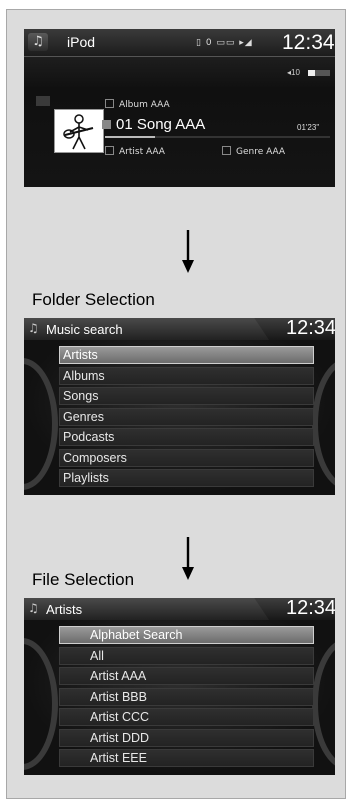 Image resolution: width=354 pixels, height=805 pixels. What do you see at coordinates (186, 717) in the screenshot?
I see `list-item: Artist CCC` at bounding box center [186, 717].